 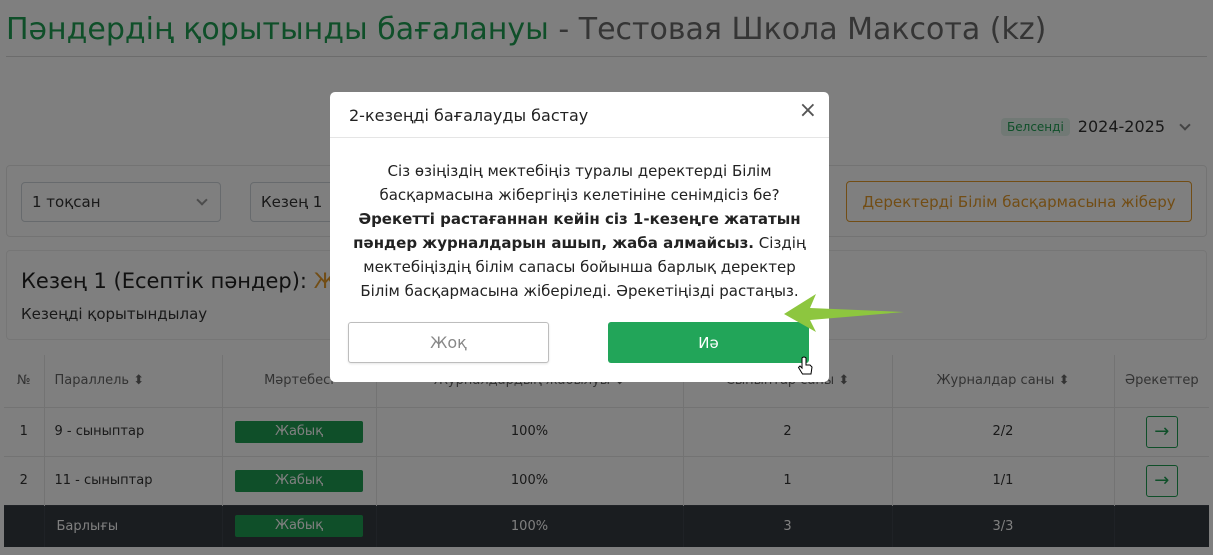 I want to click on yes-button: Иә, so click(x=708, y=342).